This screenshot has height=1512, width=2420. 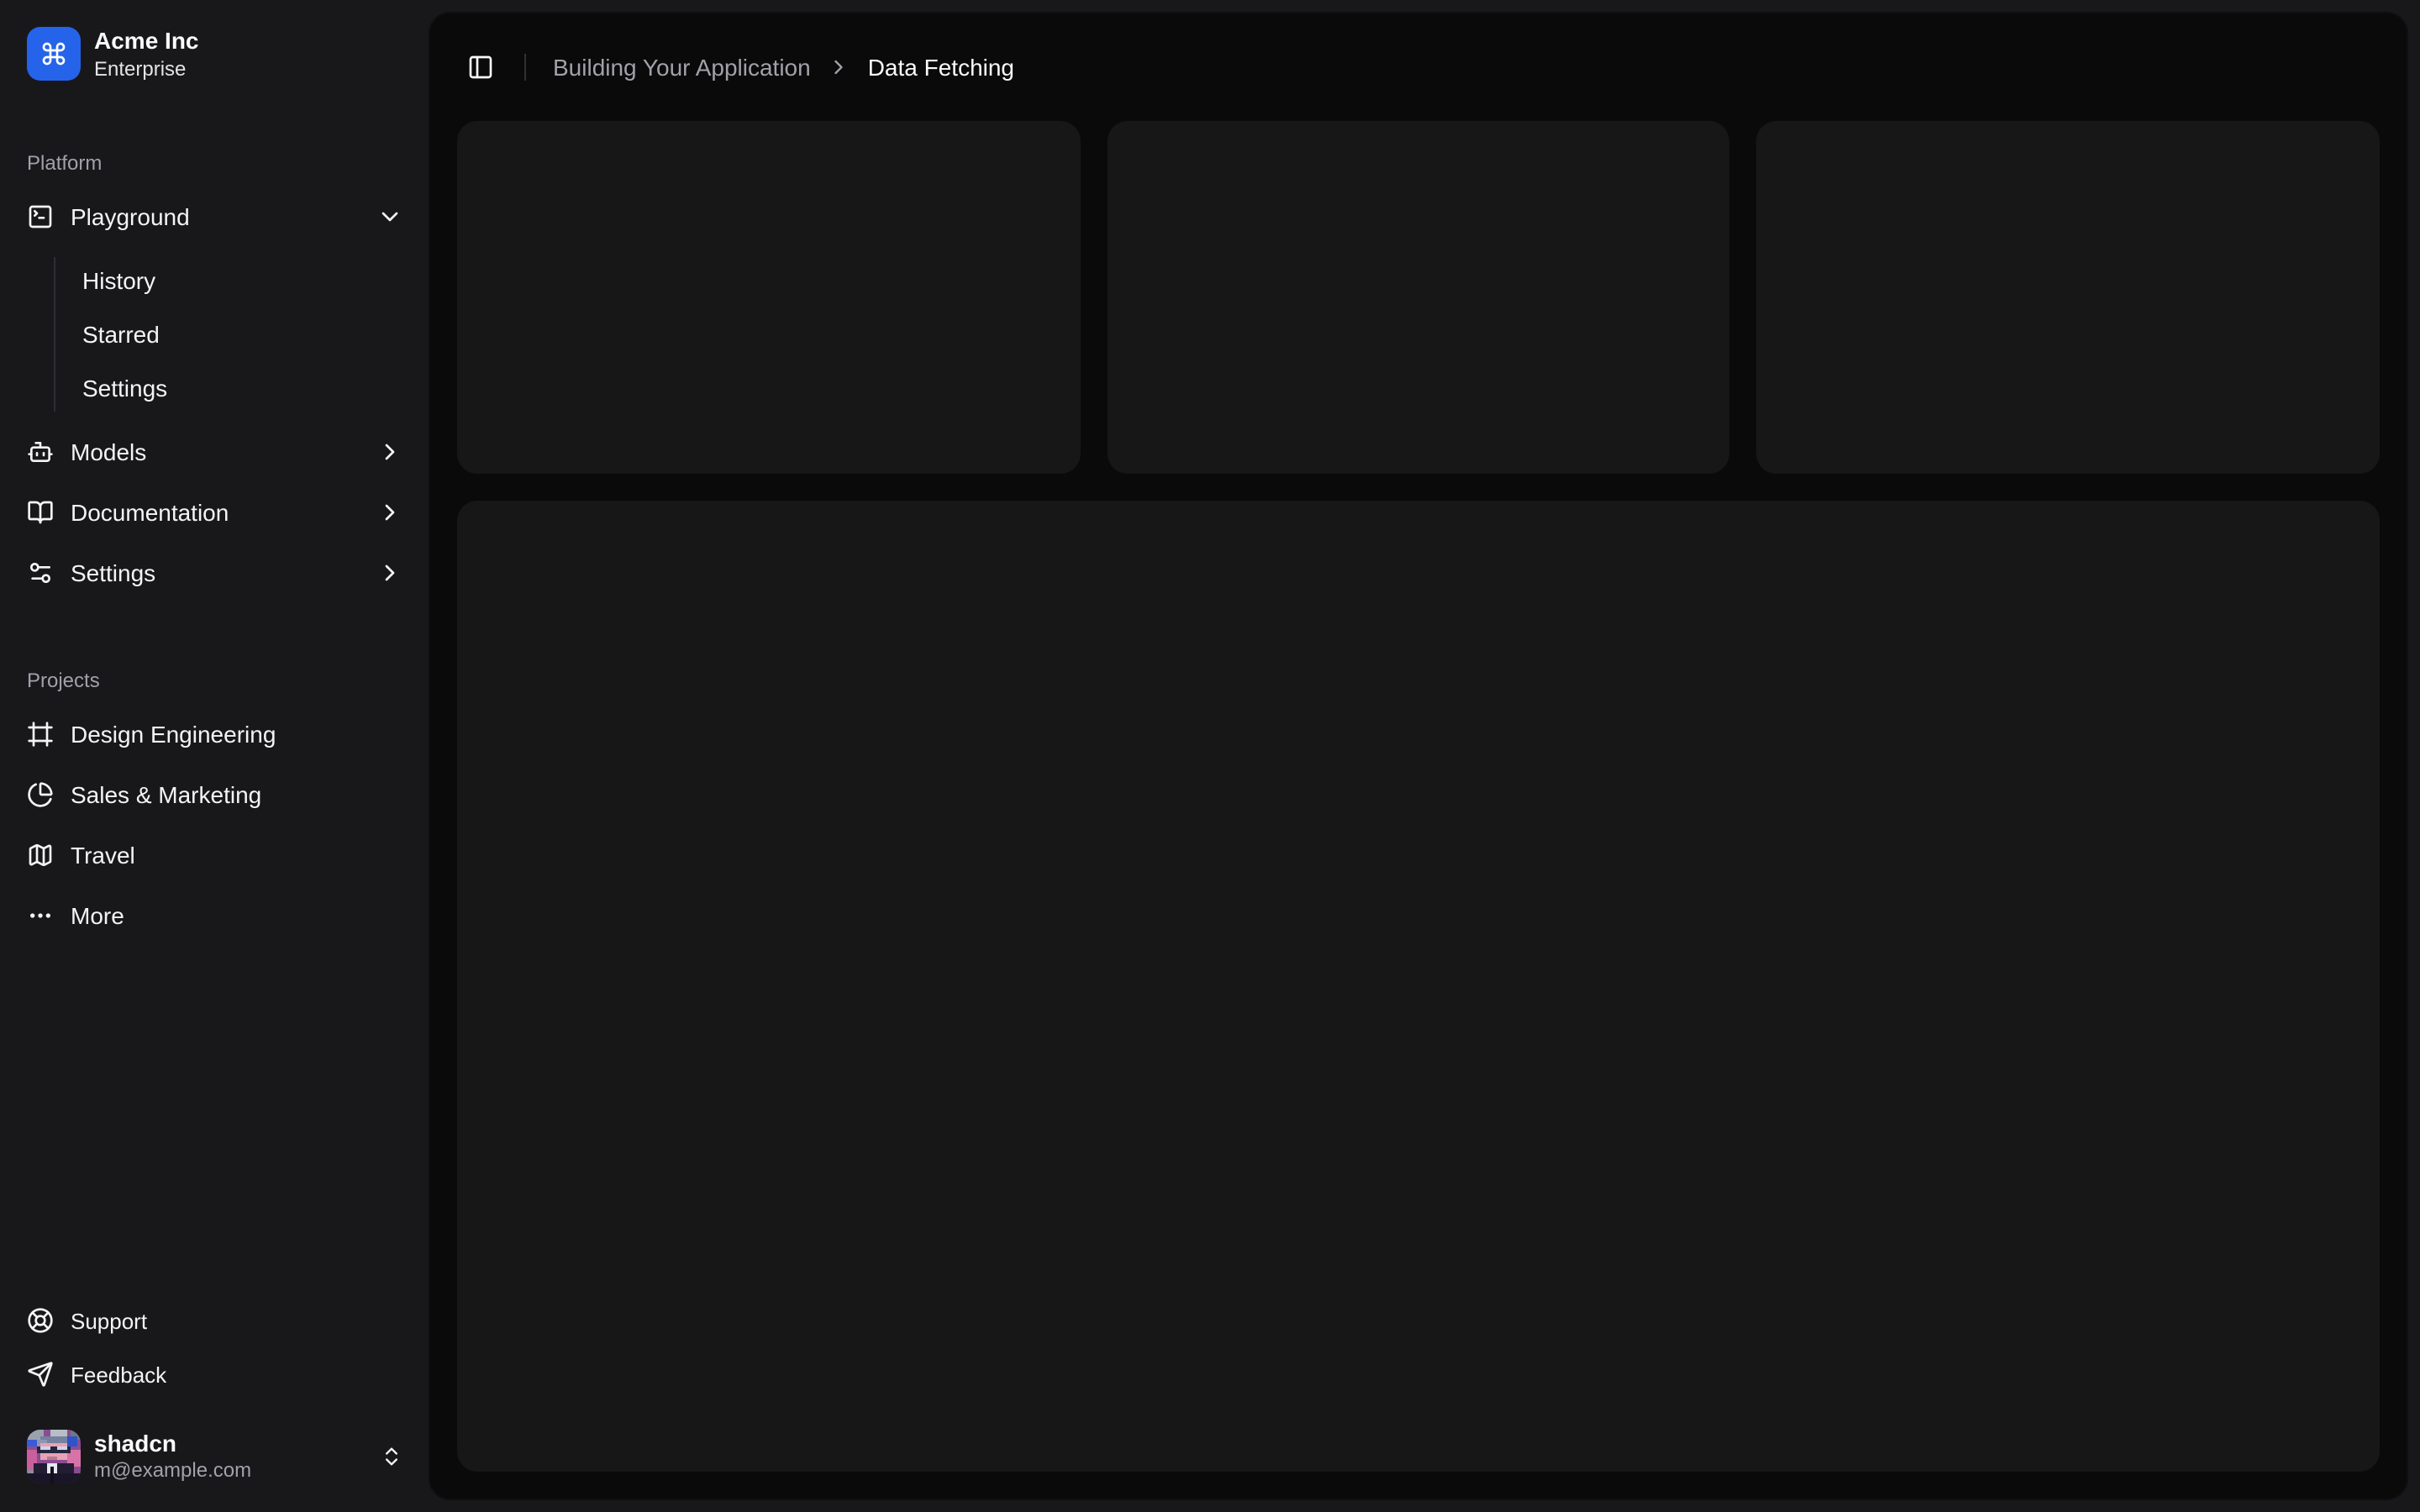 I want to click on sidebar-item-documentation: Documentation, so click(x=215, y=511).